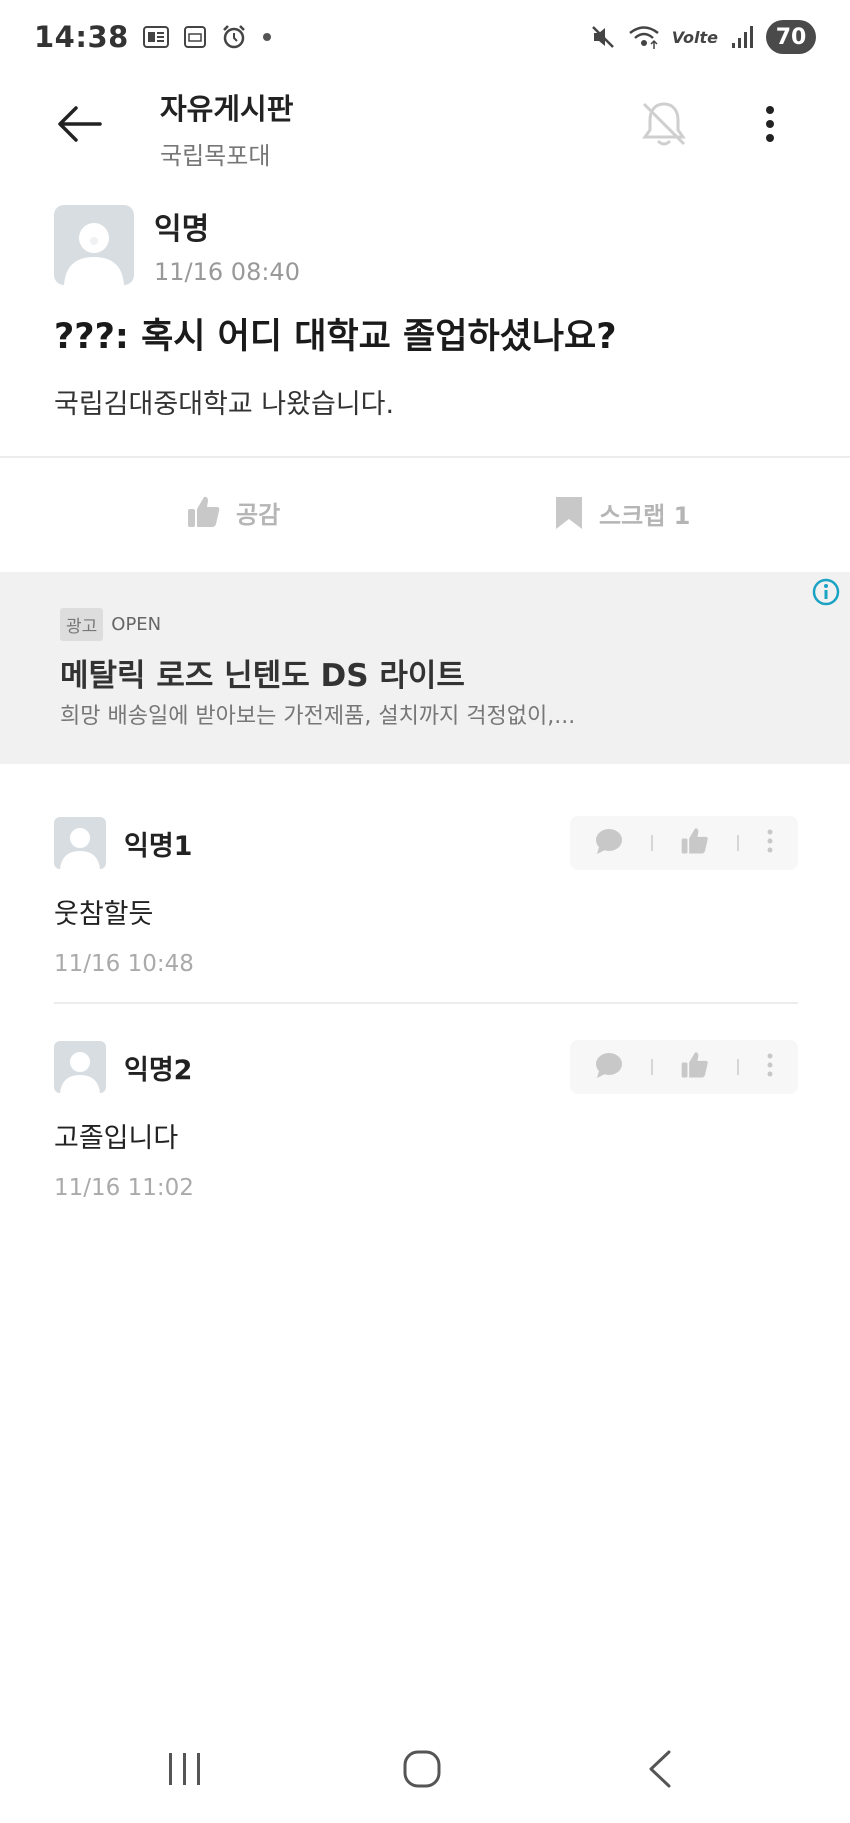  What do you see at coordinates (136, 624) in the screenshot?
I see `ad-tag: OPEN` at bounding box center [136, 624].